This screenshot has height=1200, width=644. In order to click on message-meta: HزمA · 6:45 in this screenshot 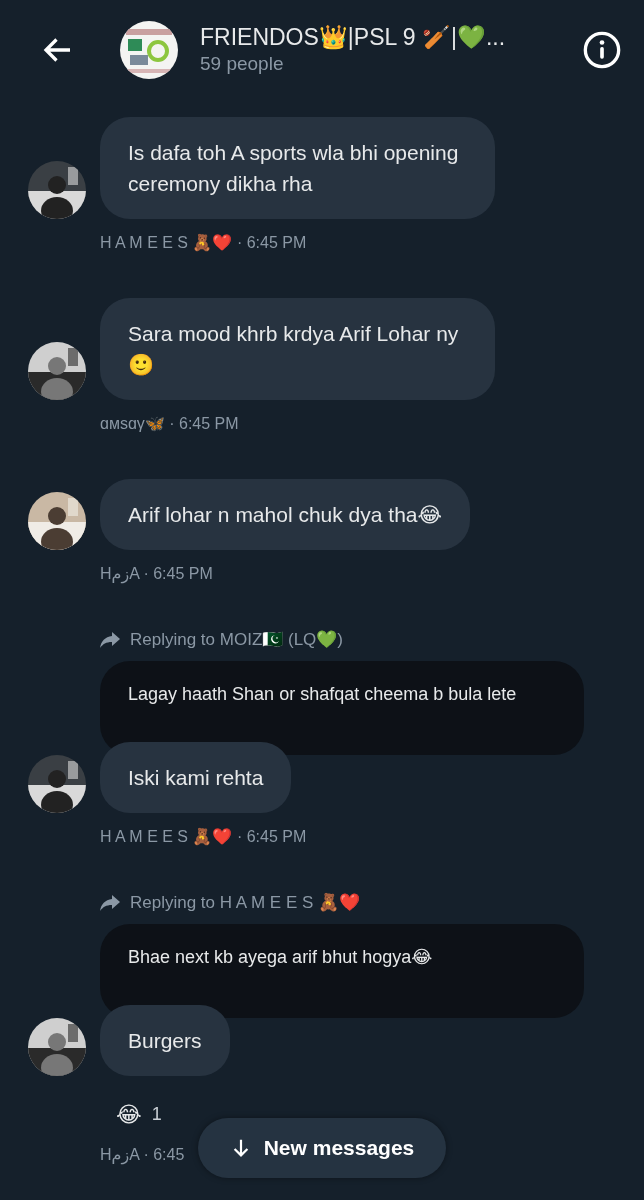, I will do `click(142, 1155)`.